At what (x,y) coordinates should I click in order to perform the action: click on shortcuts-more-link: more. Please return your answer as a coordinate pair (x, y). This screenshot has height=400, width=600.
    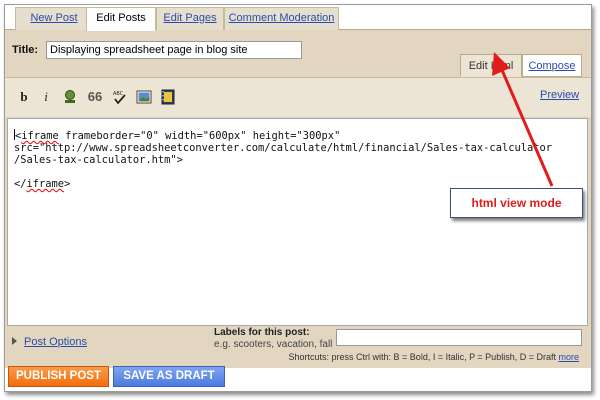
    Looking at the image, I should click on (568, 357).